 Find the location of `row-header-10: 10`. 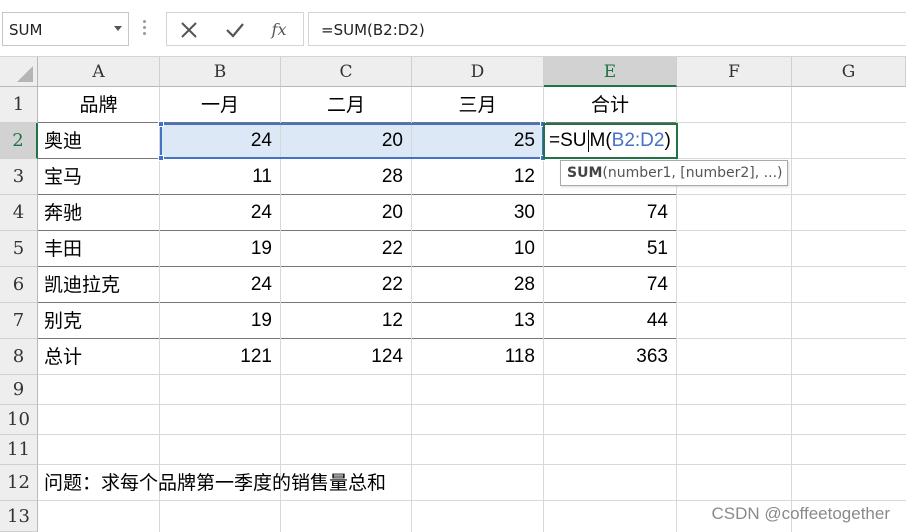

row-header-10: 10 is located at coordinates (19, 420).